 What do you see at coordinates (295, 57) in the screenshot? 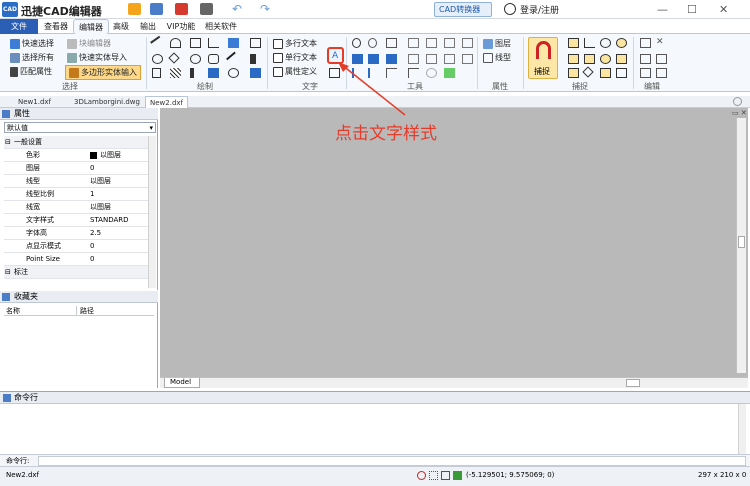
I see `single-line-text-button: 单行文本` at bounding box center [295, 57].